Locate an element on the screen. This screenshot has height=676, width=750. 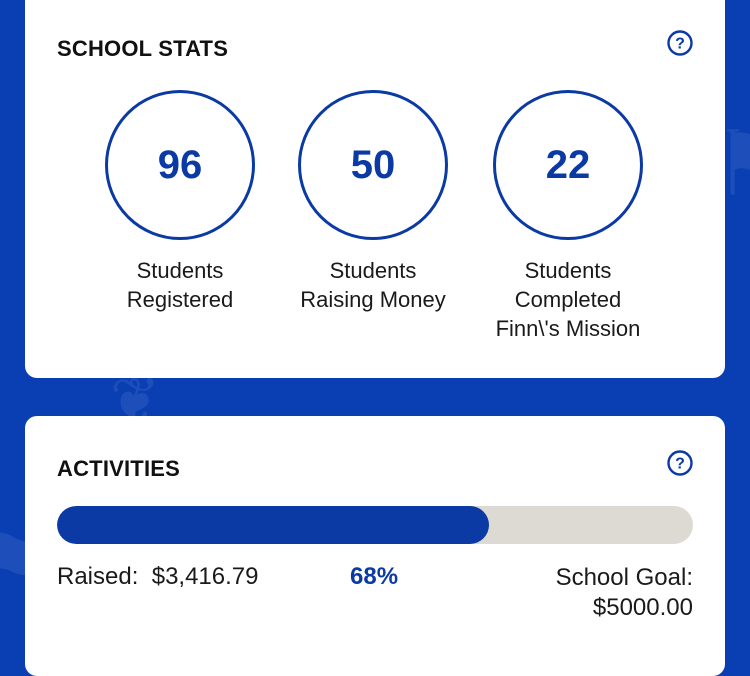
stat-label: Students Raising Money is located at coordinates (373, 285).